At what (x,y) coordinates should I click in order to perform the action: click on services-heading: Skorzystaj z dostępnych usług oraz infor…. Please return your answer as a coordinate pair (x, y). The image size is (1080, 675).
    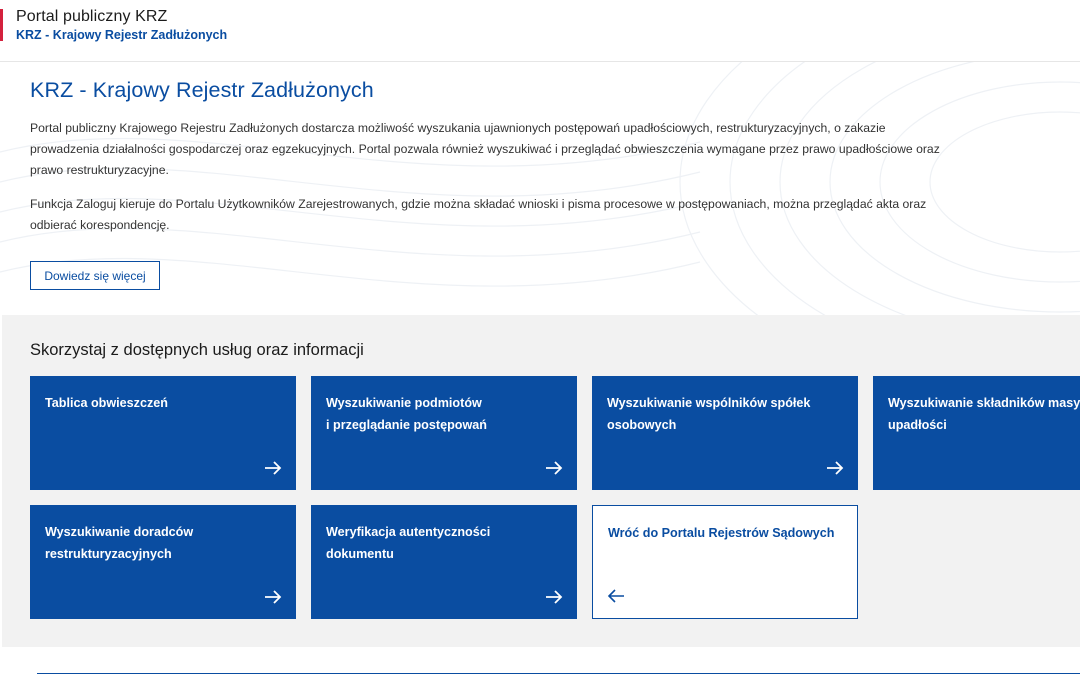
    Looking at the image, I should click on (197, 350).